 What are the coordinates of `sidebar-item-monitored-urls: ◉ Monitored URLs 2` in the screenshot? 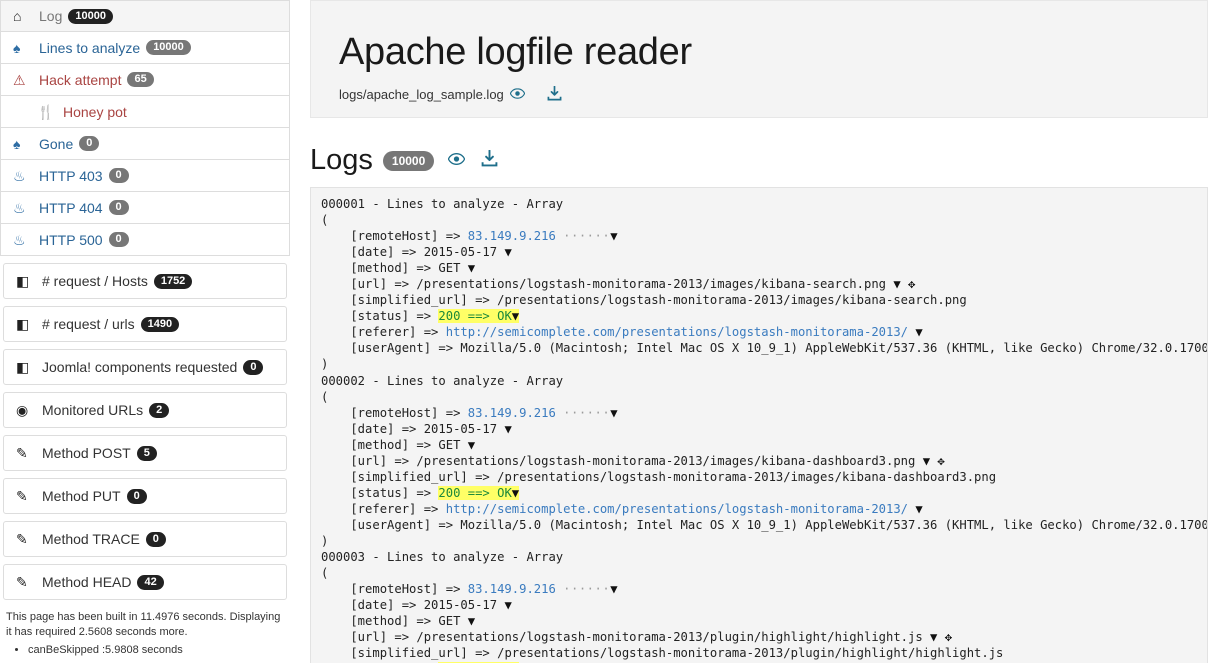 It's located at (145, 410).